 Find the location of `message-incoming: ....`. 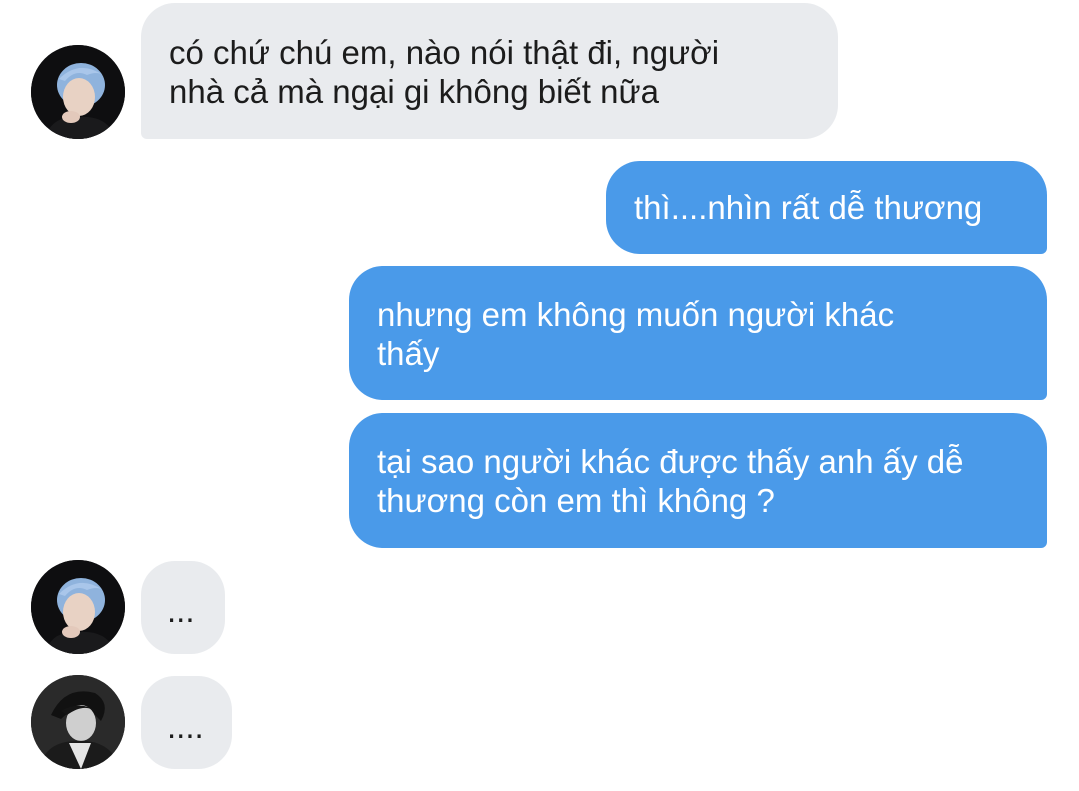

message-incoming: .... is located at coordinates (186, 722).